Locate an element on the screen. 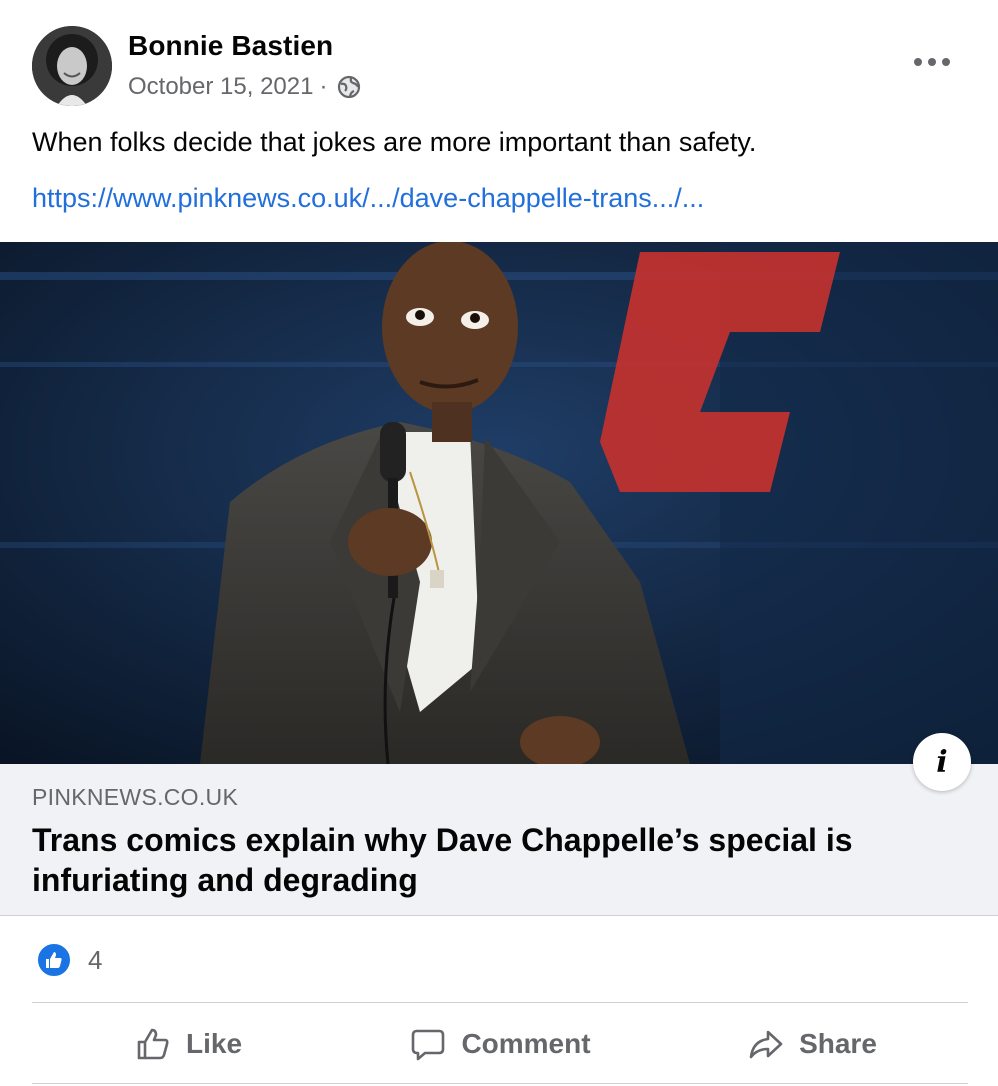 This screenshot has width=998, height=1086. divider-bottom is located at coordinates (500, 1083).